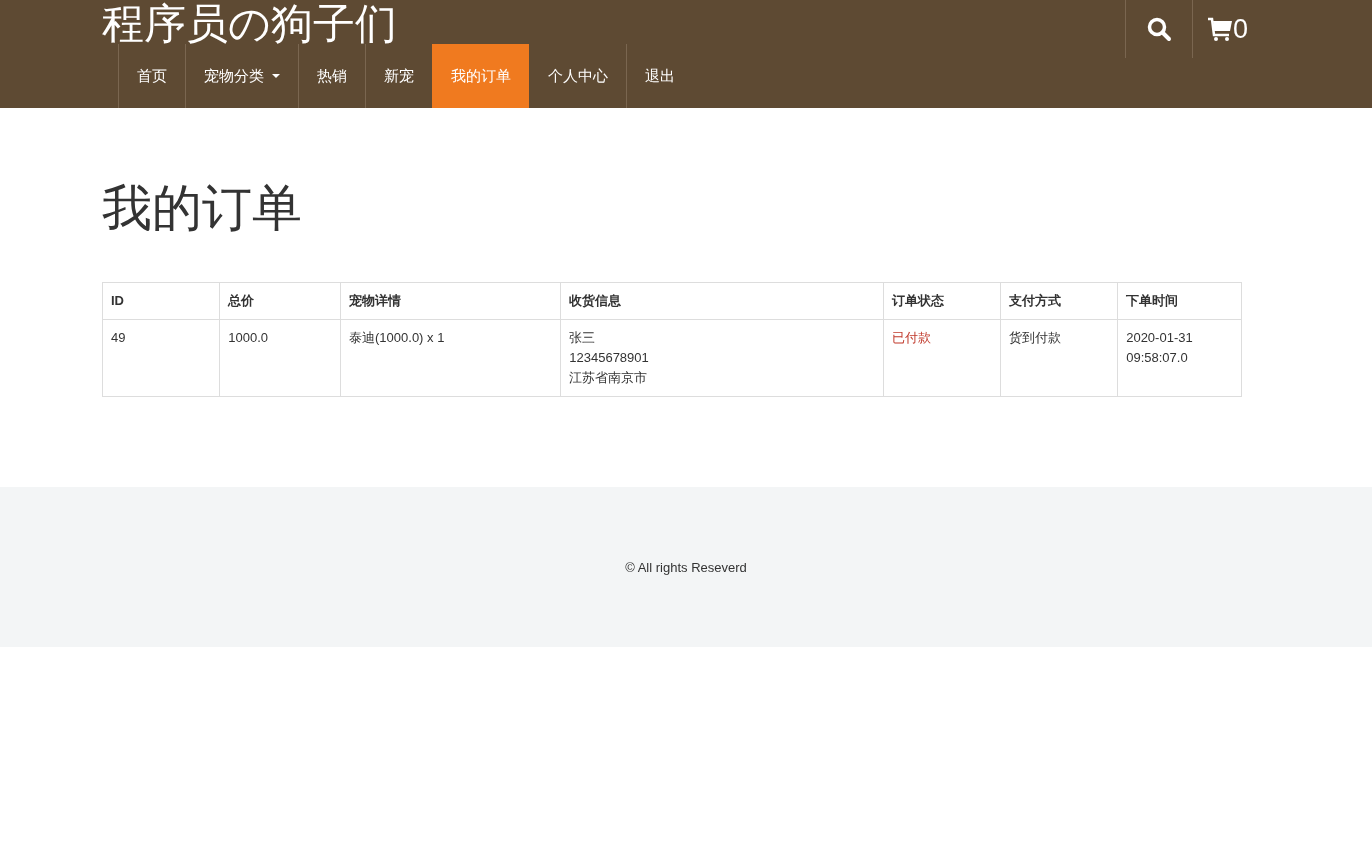 Image resolution: width=1372 pixels, height=841 pixels. I want to click on table-cell: 已付款, so click(942, 358).